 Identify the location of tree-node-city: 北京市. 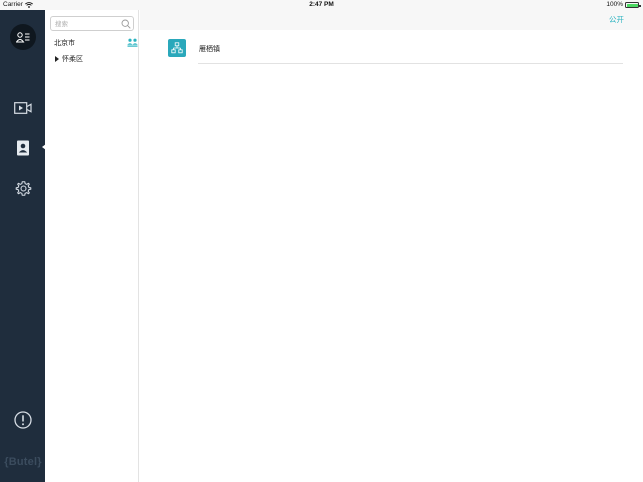
(64, 43).